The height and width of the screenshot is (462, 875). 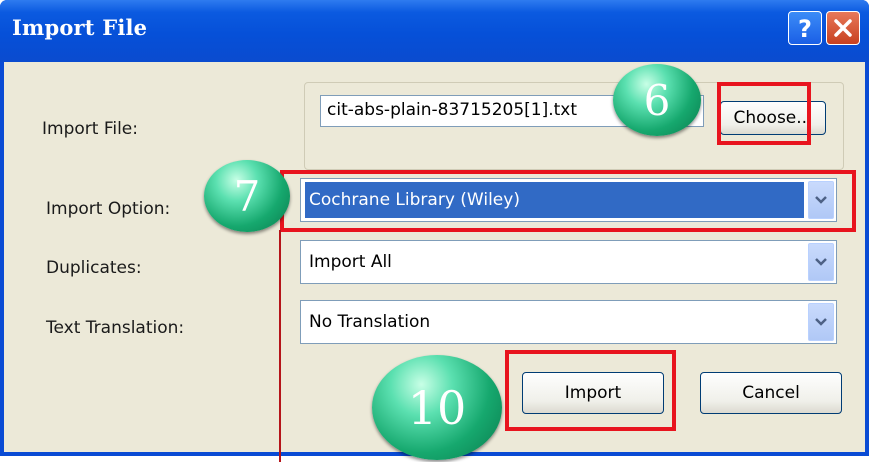 I want to click on step-7-callout: 7, so click(x=247, y=196).